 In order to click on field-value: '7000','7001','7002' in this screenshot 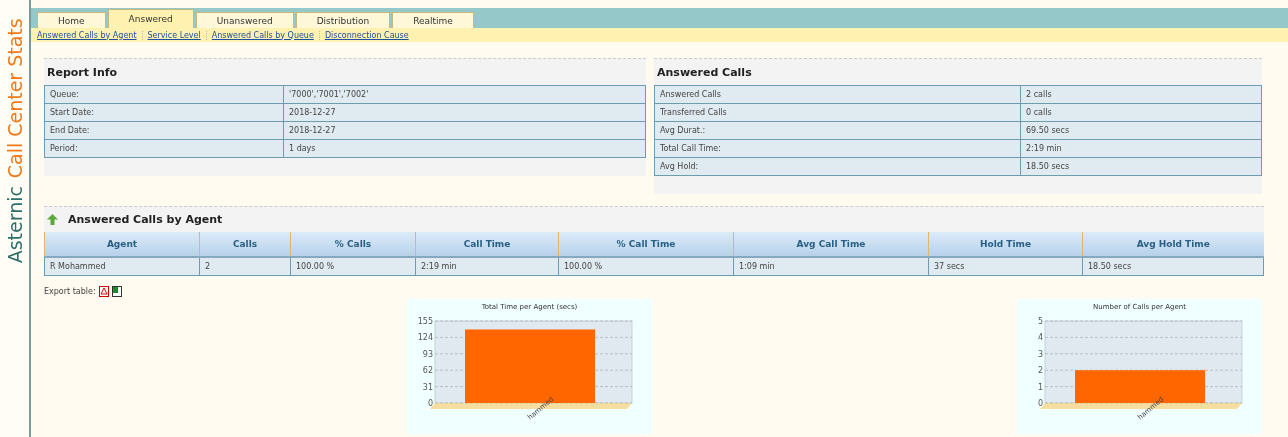, I will do `click(464, 94)`.